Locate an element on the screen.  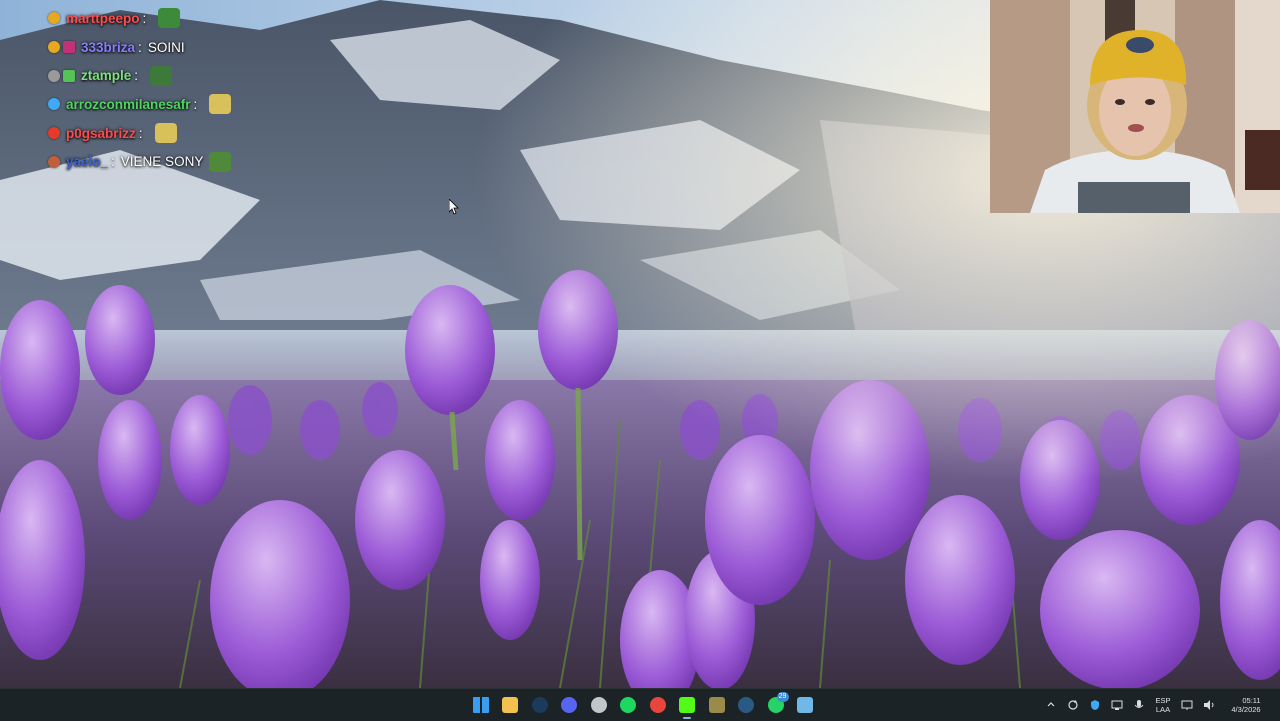
chat-username: ztample is located at coordinates (106, 76).